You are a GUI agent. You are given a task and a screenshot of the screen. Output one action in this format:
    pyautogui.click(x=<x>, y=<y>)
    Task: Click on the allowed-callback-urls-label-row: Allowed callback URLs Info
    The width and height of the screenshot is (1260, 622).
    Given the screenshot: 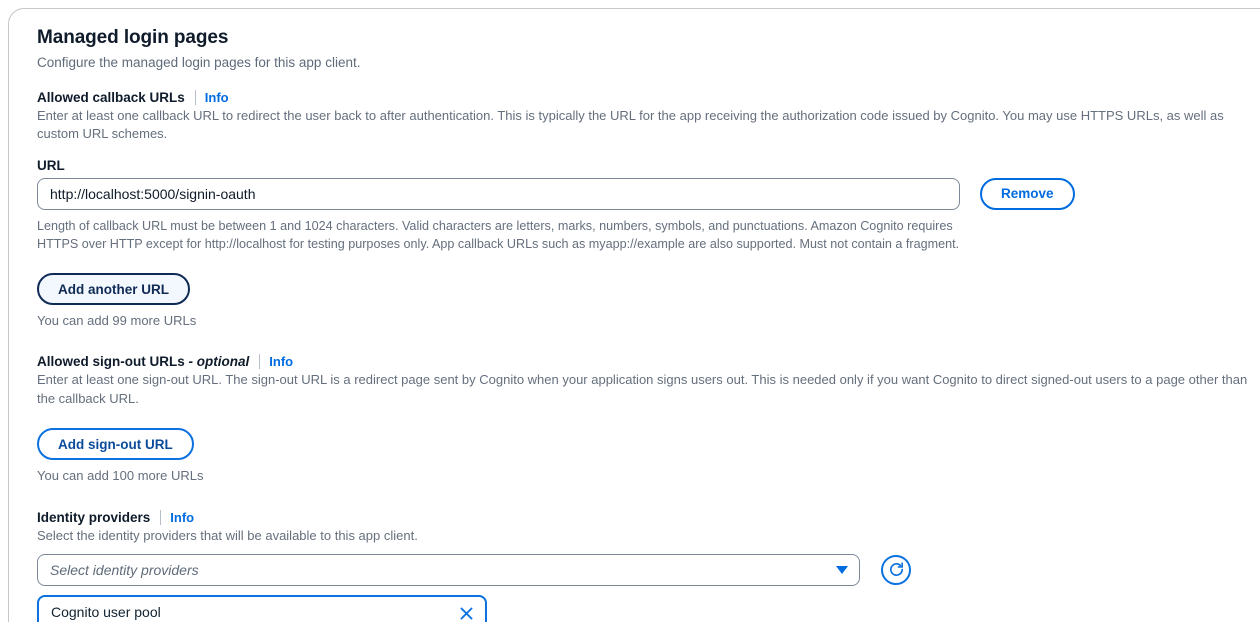 What is the action you would take?
    pyautogui.click(x=648, y=97)
    